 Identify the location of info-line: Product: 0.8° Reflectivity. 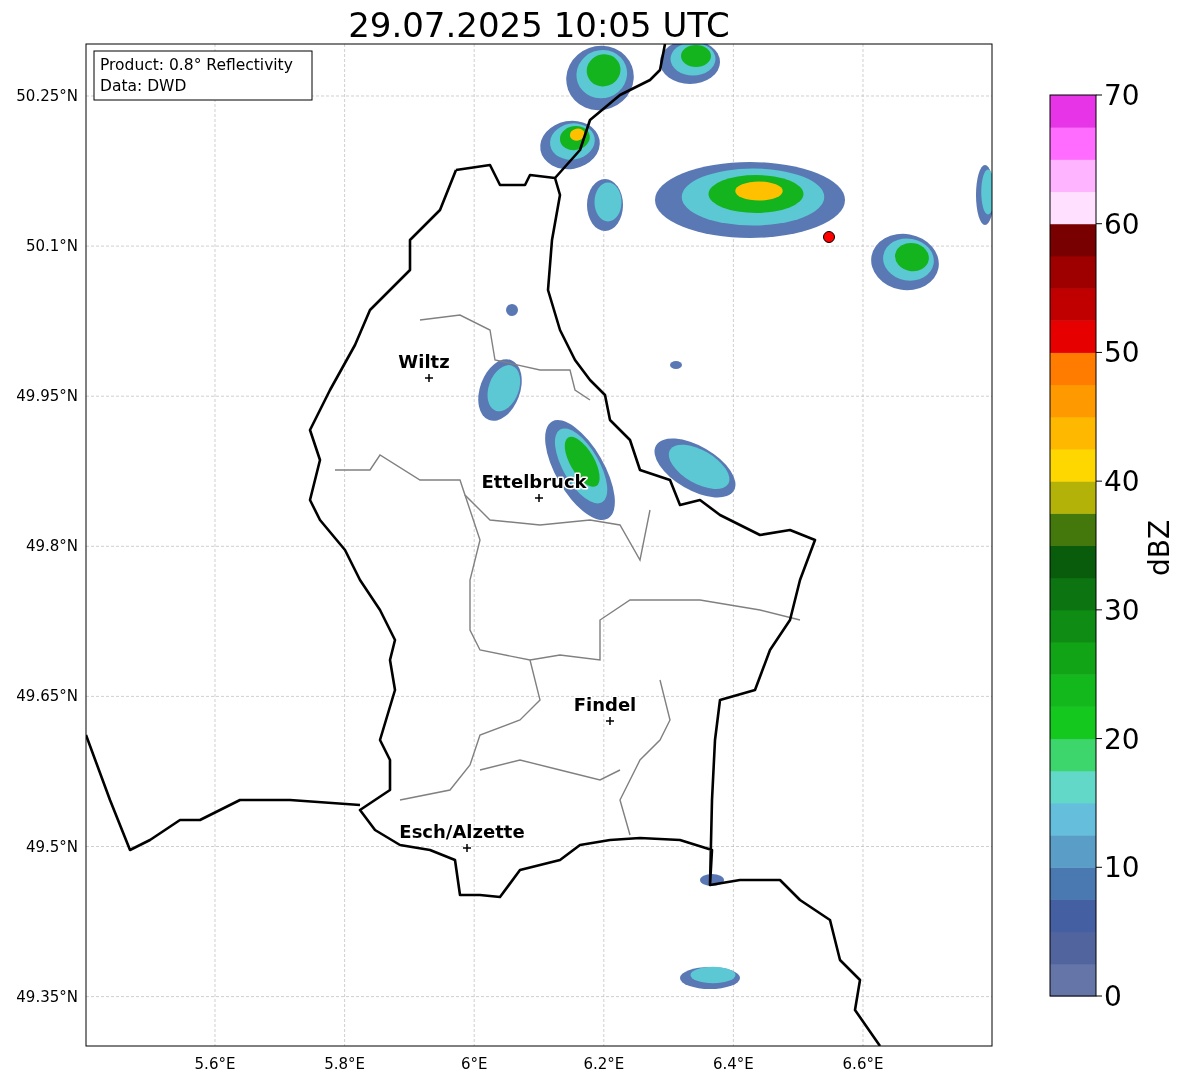
(196, 65).